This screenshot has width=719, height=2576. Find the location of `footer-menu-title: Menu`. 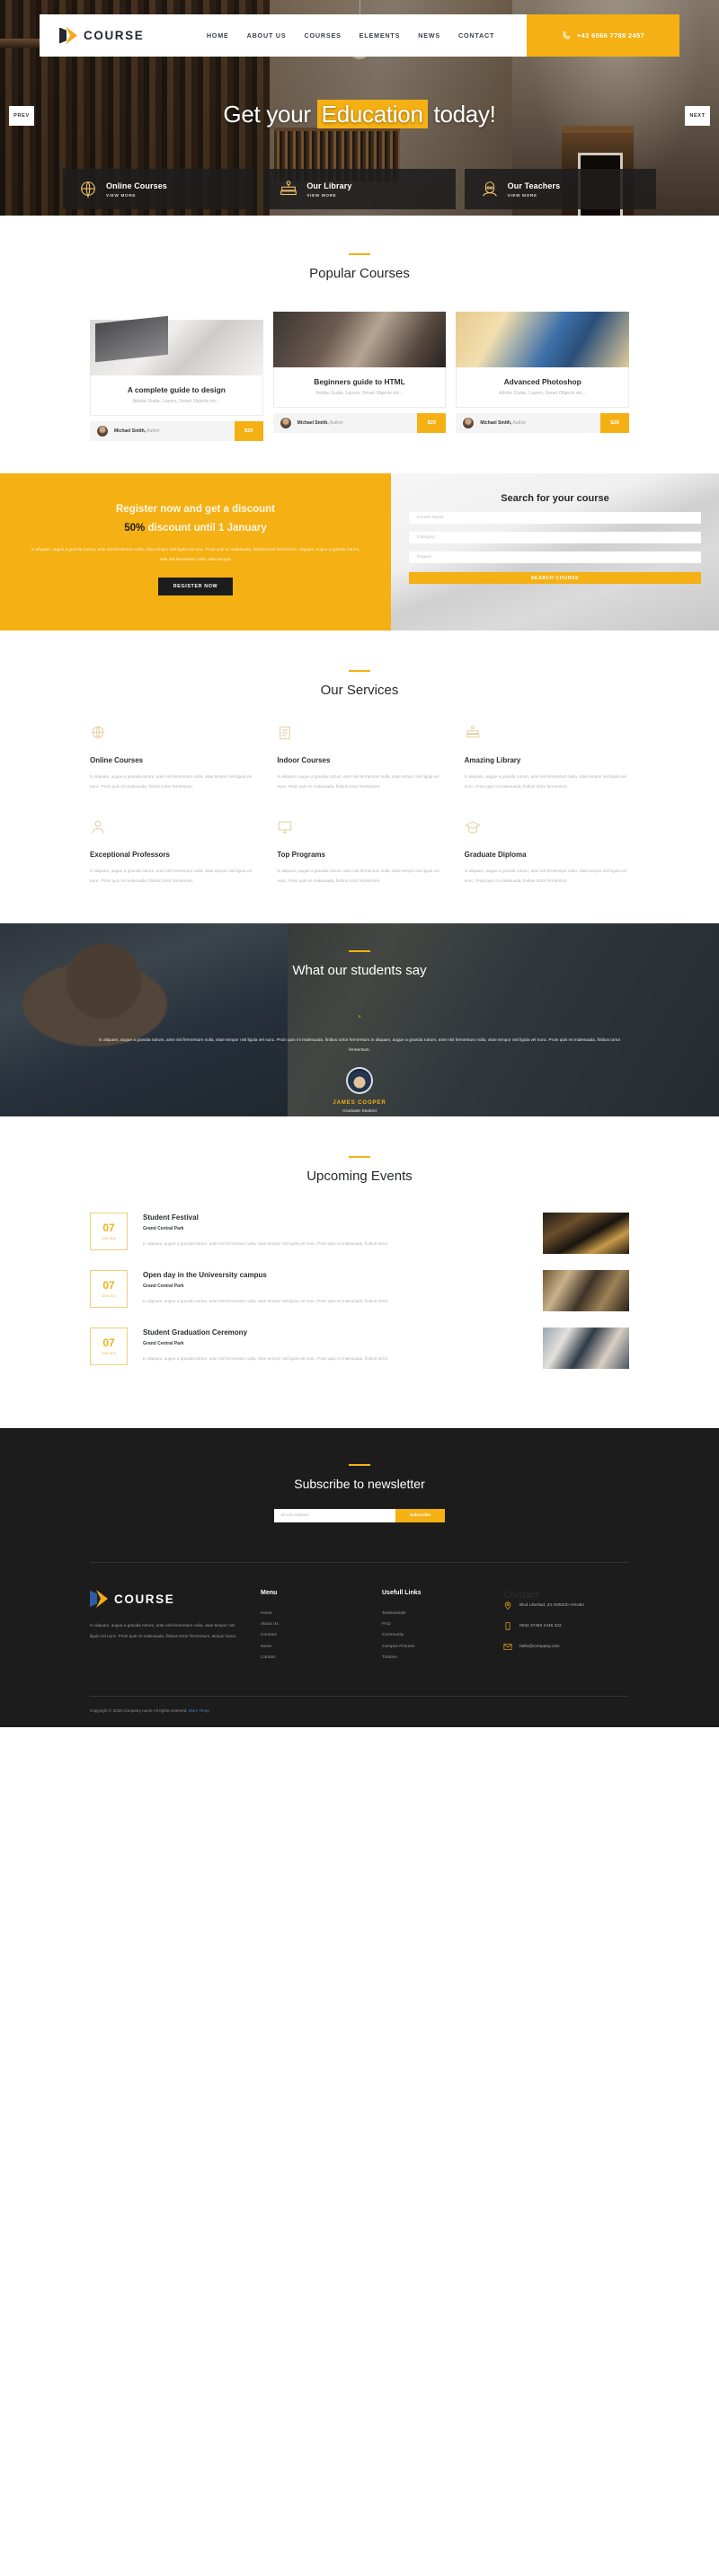

footer-menu-title: Menu is located at coordinates (269, 1593).